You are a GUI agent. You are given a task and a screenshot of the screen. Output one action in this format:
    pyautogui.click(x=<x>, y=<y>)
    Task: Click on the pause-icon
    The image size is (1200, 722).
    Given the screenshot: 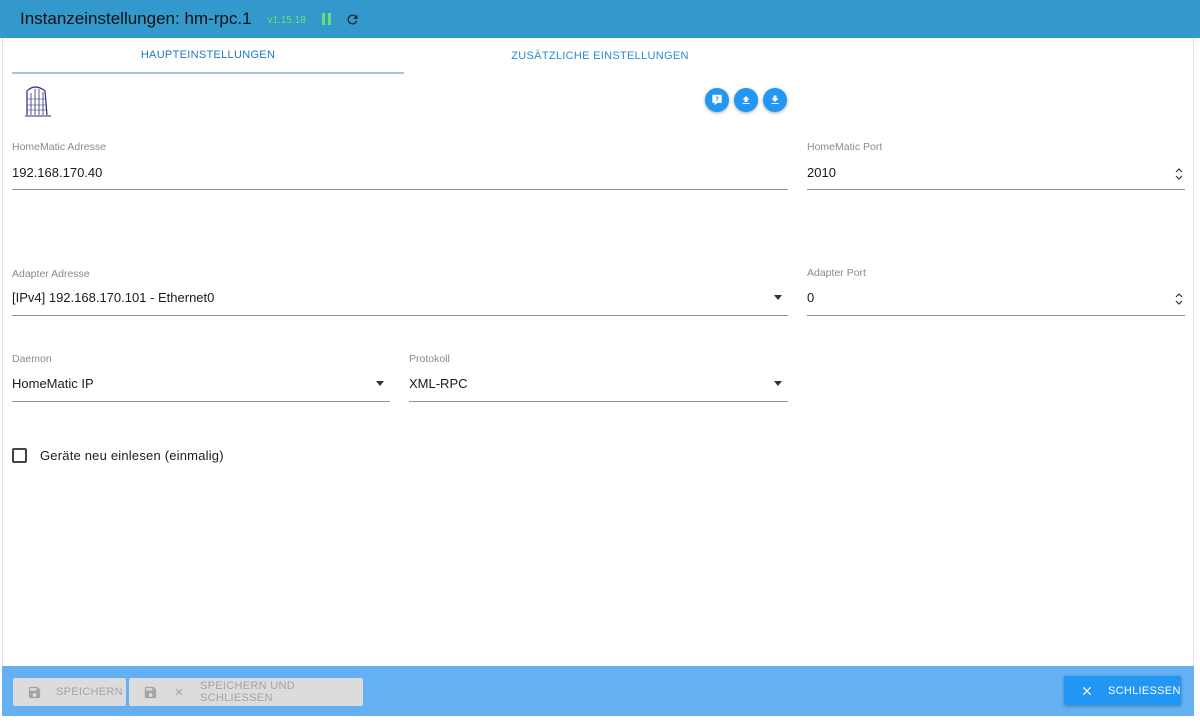 What is the action you would take?
    pyautogui.click(x=326, y=19)
    